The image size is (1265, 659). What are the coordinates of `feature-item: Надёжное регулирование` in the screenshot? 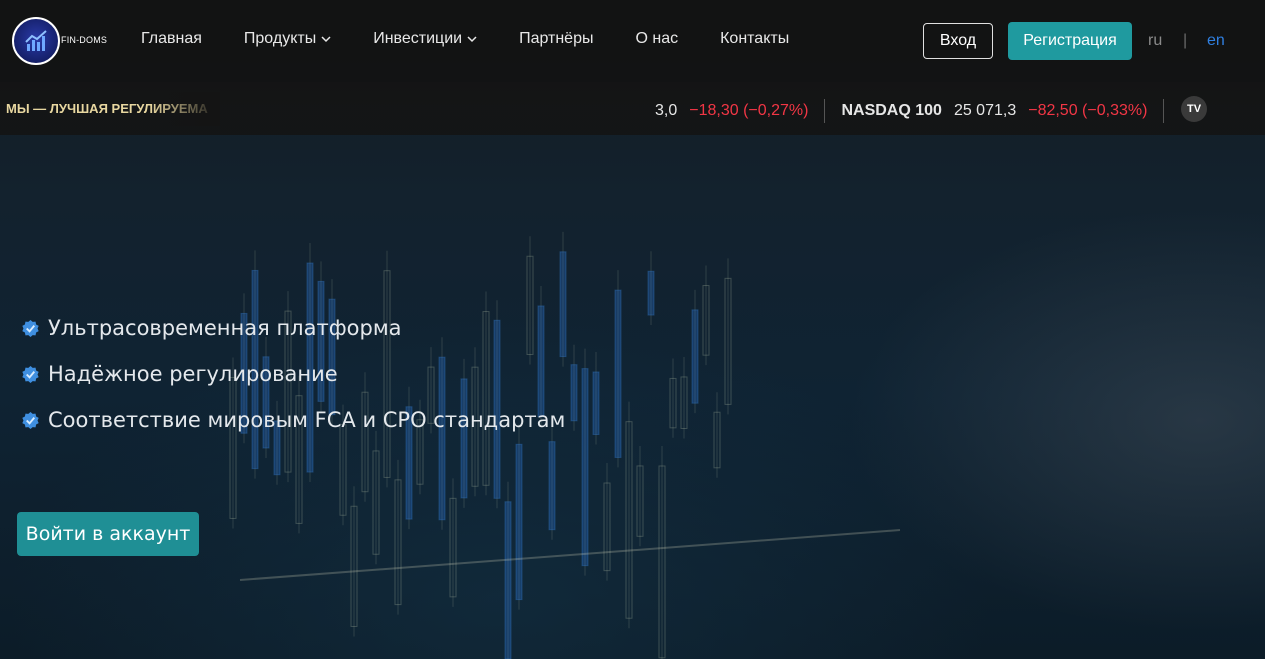 It's located at (293, 374).